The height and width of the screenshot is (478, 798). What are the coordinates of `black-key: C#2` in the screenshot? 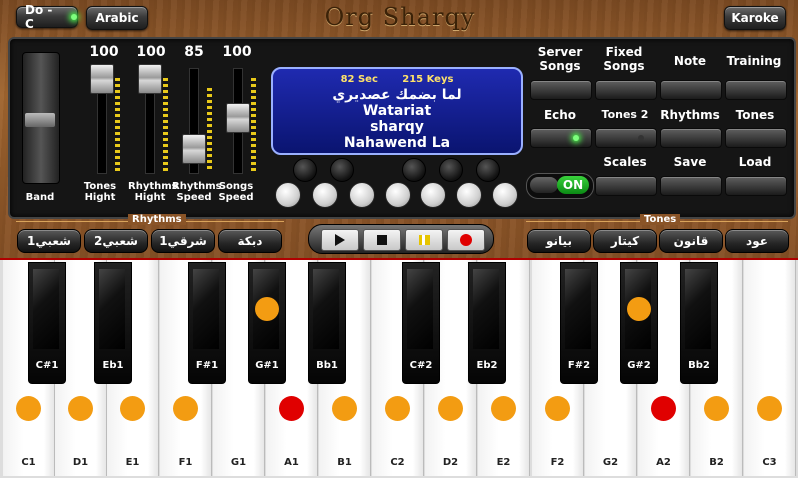 It's located at (421, 323).